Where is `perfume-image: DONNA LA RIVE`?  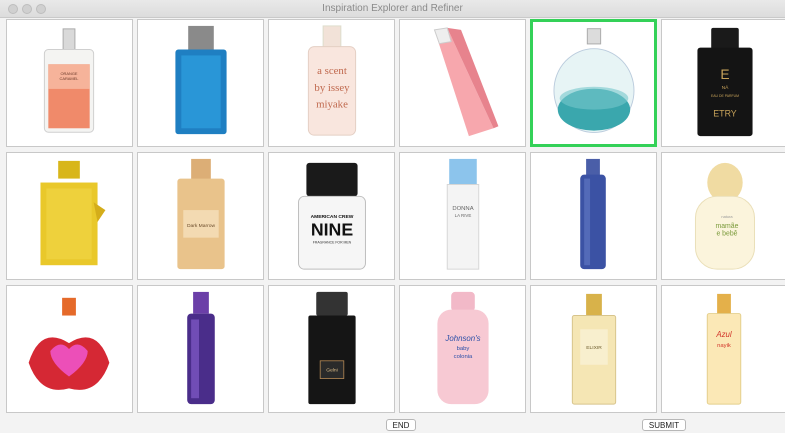 perfume-image: DONNA LA RIVE is located at coordinates (463, 214).